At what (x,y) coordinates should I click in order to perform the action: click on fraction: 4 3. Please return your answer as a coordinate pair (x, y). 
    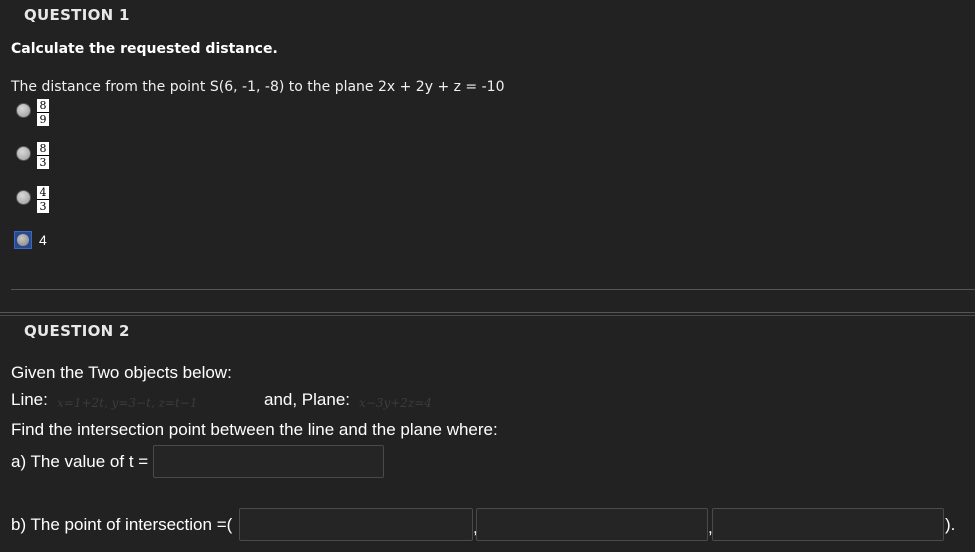
    Looking at the image, I should click on (43, 199).